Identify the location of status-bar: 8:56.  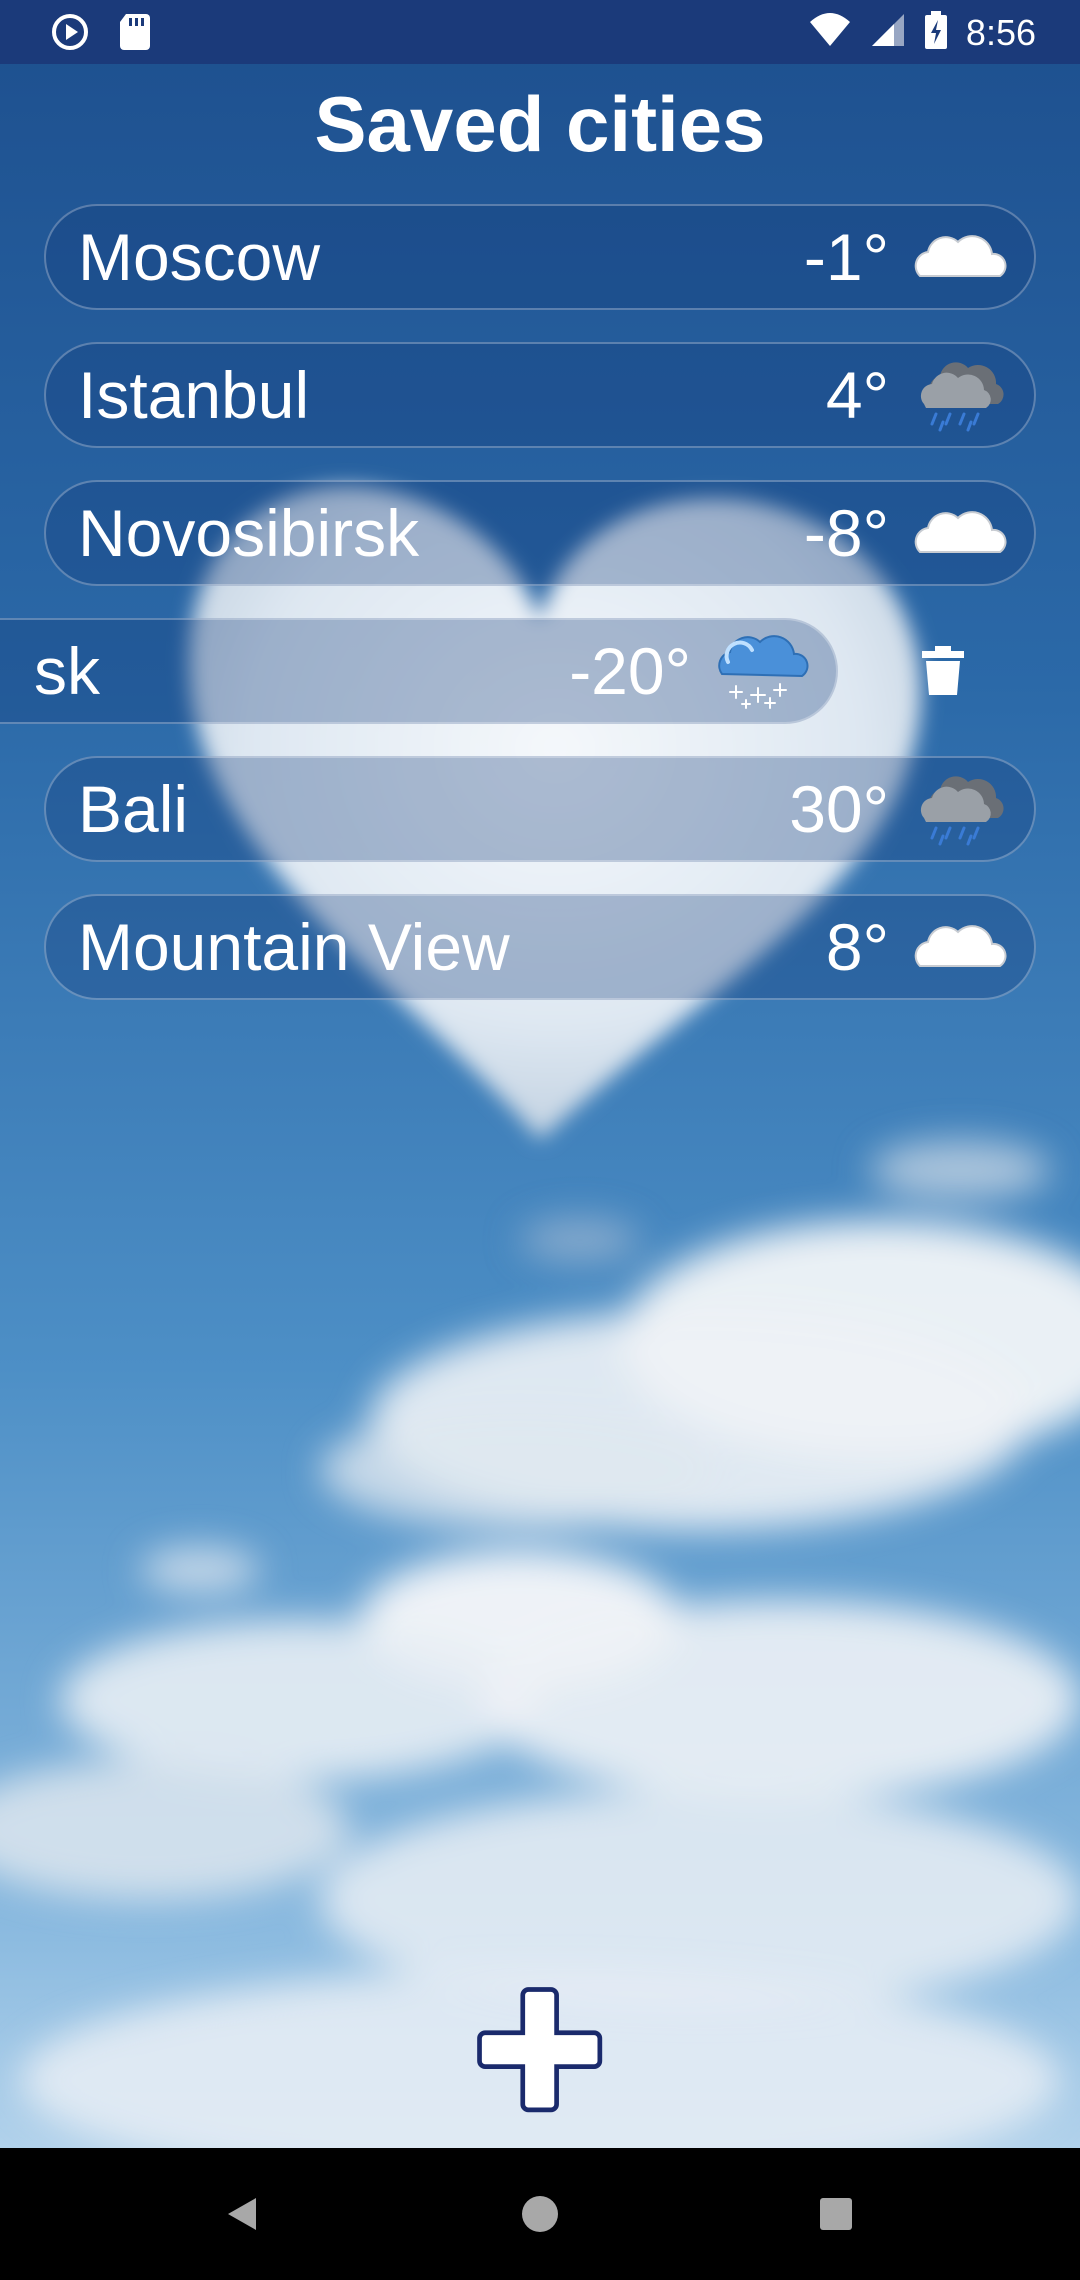
(540, 32).